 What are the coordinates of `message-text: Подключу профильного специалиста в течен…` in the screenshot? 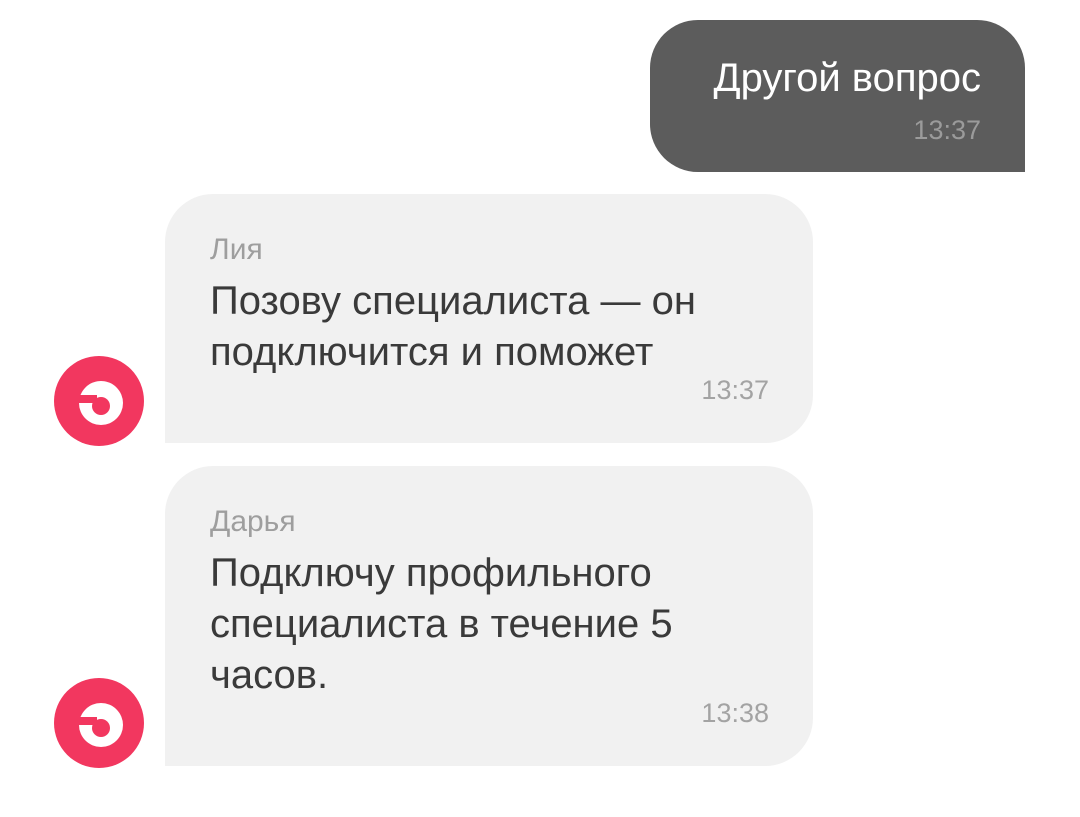 It's located at (441, 624).